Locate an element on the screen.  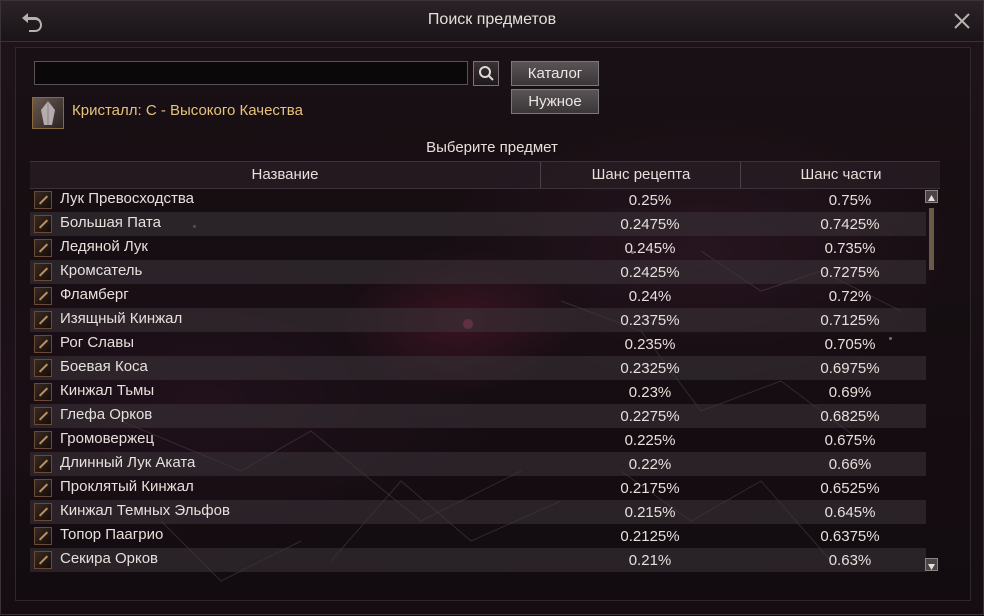
row-name: Громовержец is located at coordinates (107, 438).